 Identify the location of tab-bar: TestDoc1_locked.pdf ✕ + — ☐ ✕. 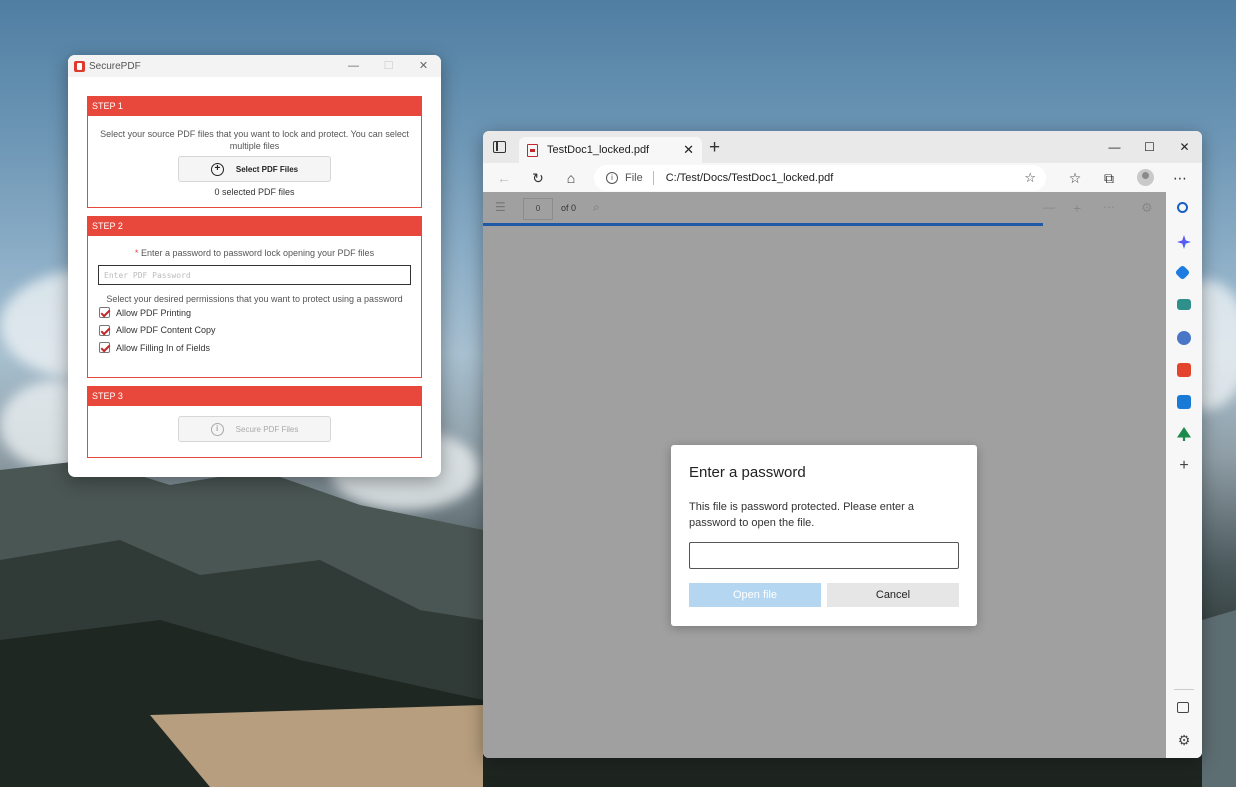
(842, 147).